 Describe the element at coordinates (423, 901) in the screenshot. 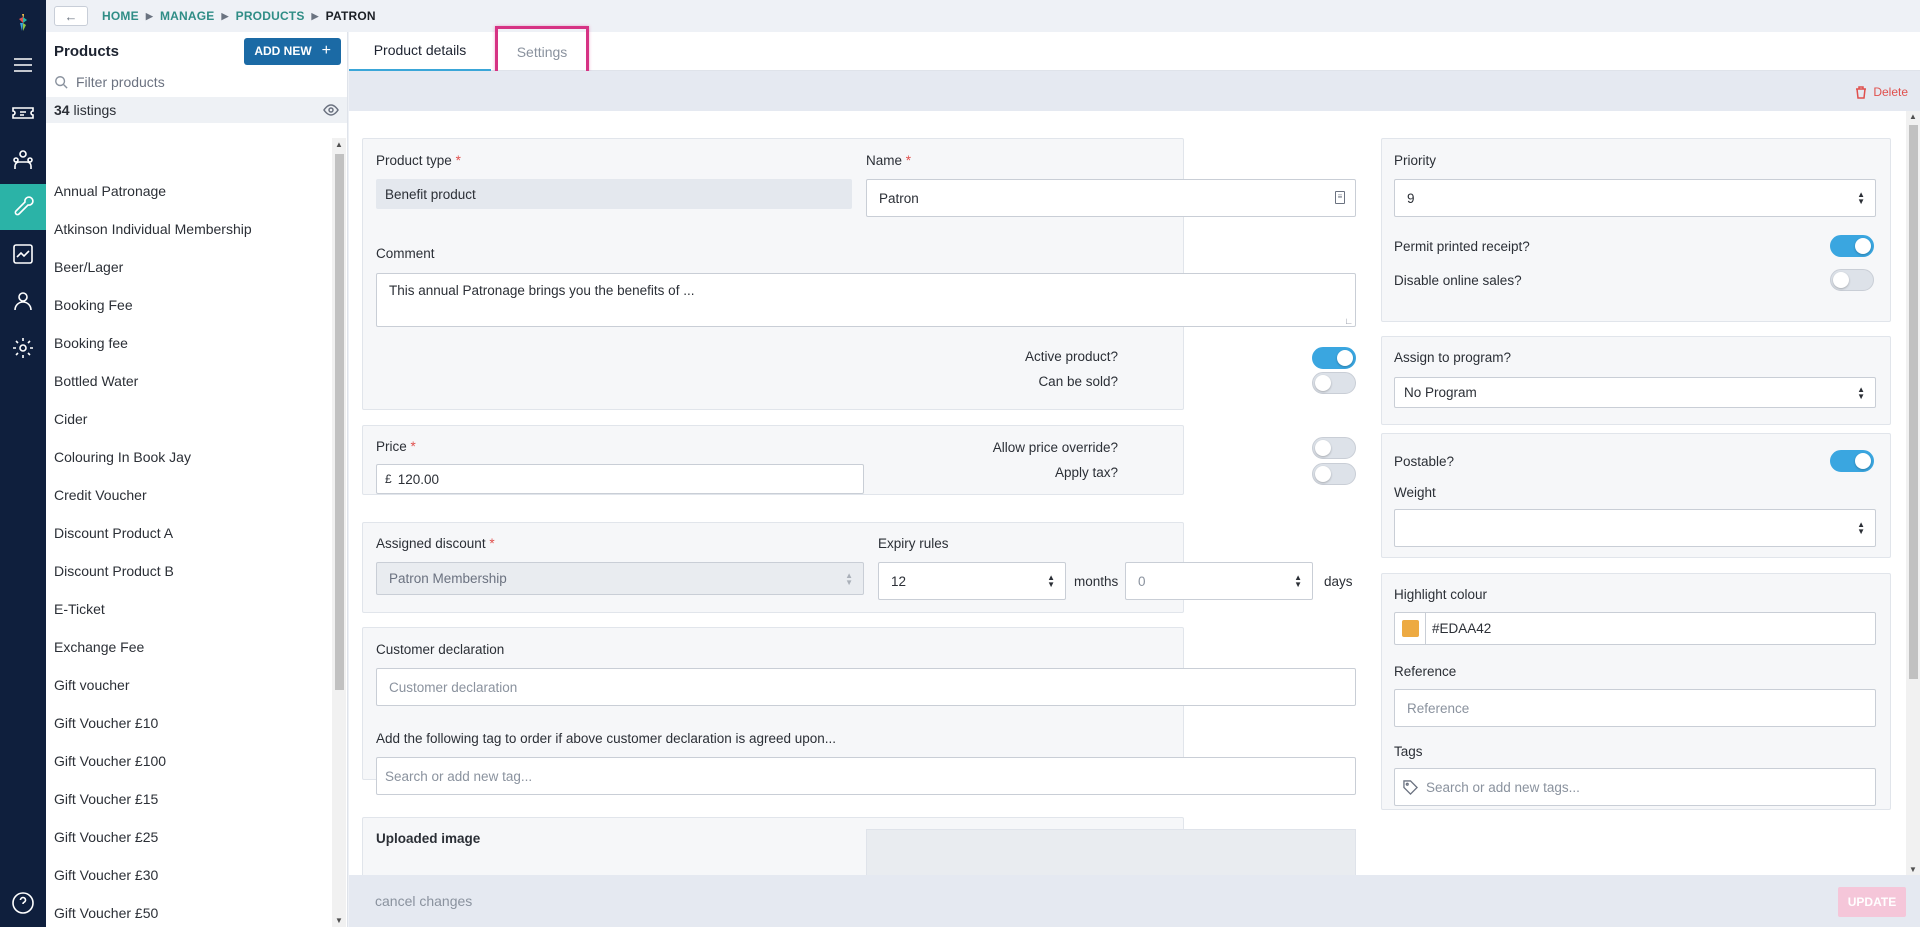

I see `cancel-changes-link: cancel changes` at that location.